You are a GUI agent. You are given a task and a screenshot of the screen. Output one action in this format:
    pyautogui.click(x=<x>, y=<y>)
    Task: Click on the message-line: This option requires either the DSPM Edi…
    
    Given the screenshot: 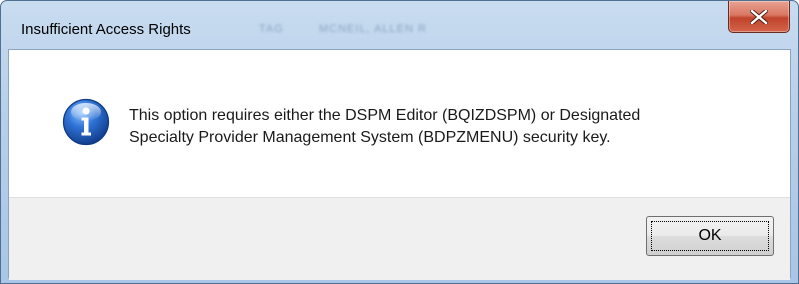 What is the action you would take?
    pyautogui.click(x=385, y=115)
    